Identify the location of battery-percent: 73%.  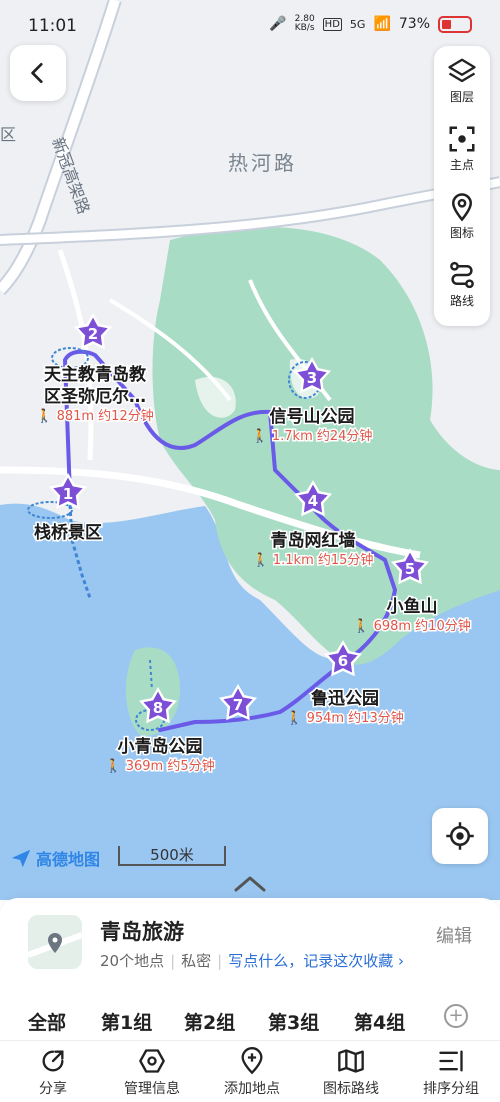
(414, 24).